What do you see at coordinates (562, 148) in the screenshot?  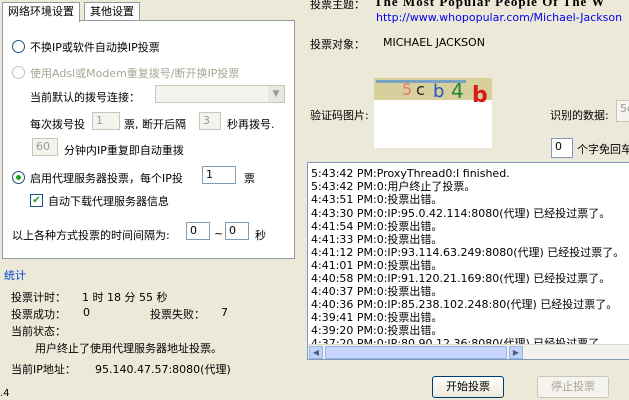 I see `free-chars-input: 0` at bounding box center [562, 148].